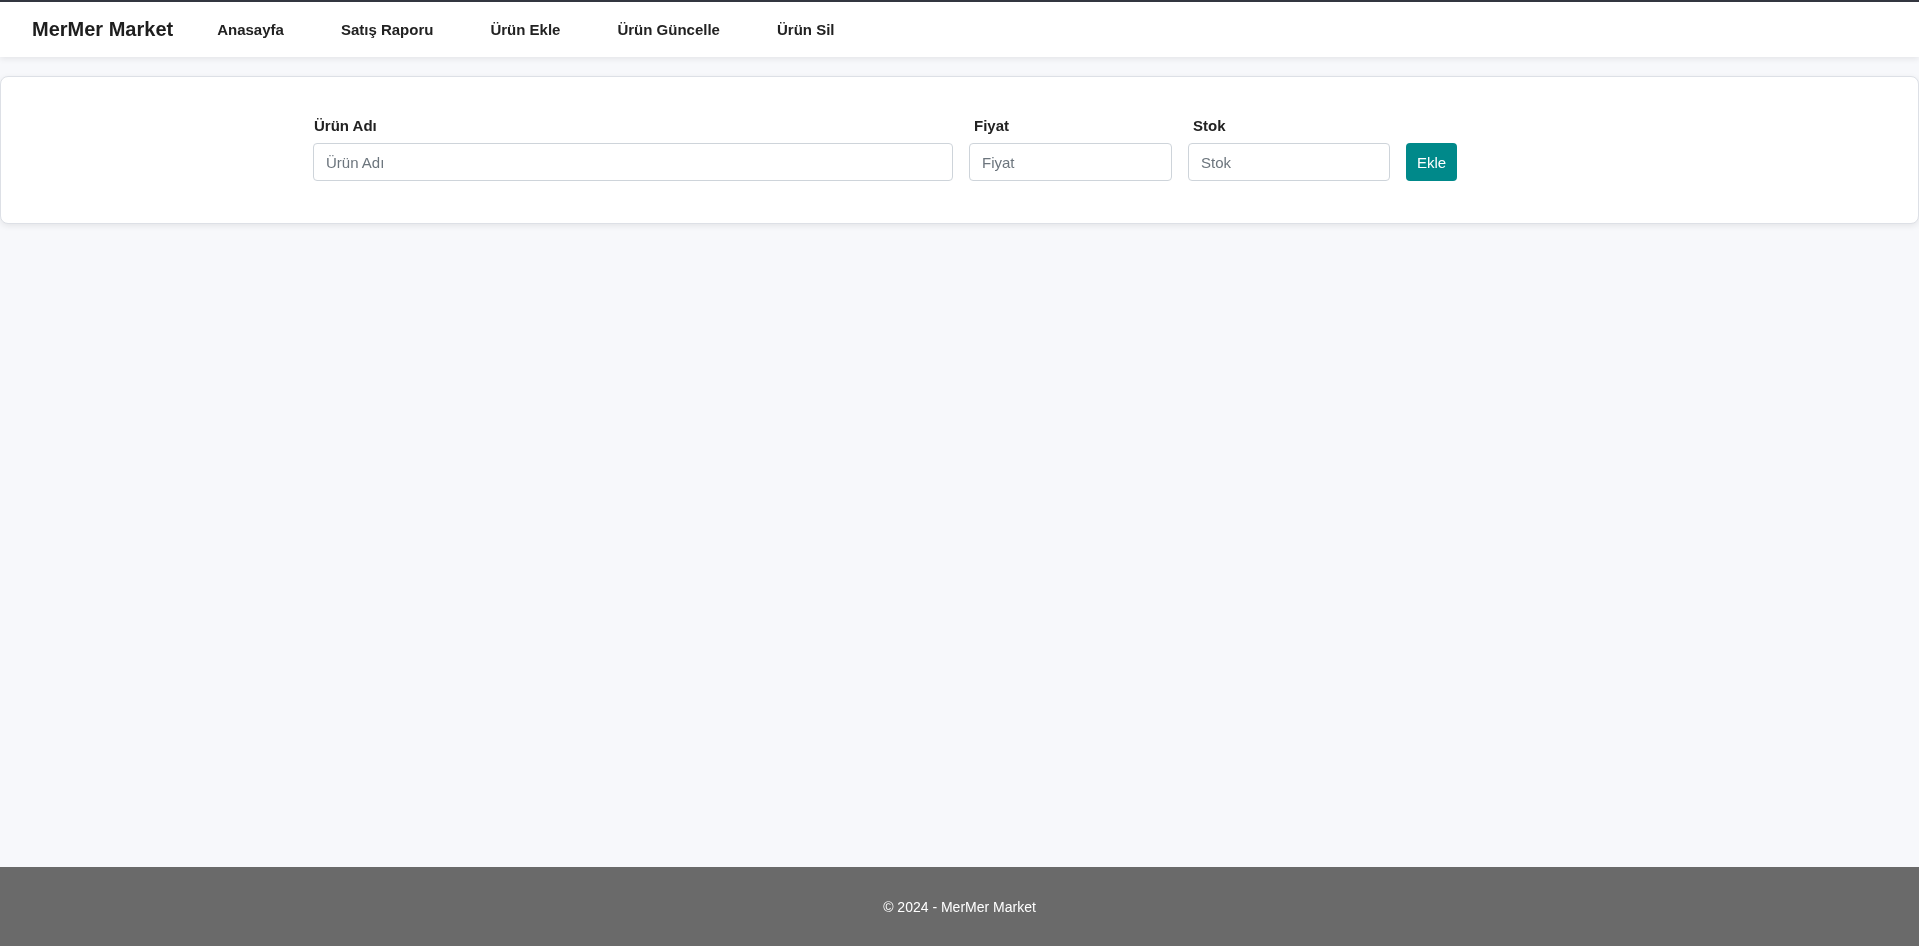 The image size is (1919, 946). What do you see at coordinates (1432, 162) in the screenshot?
I see `add-button: Ekle` at bounding box center [1432, 162].